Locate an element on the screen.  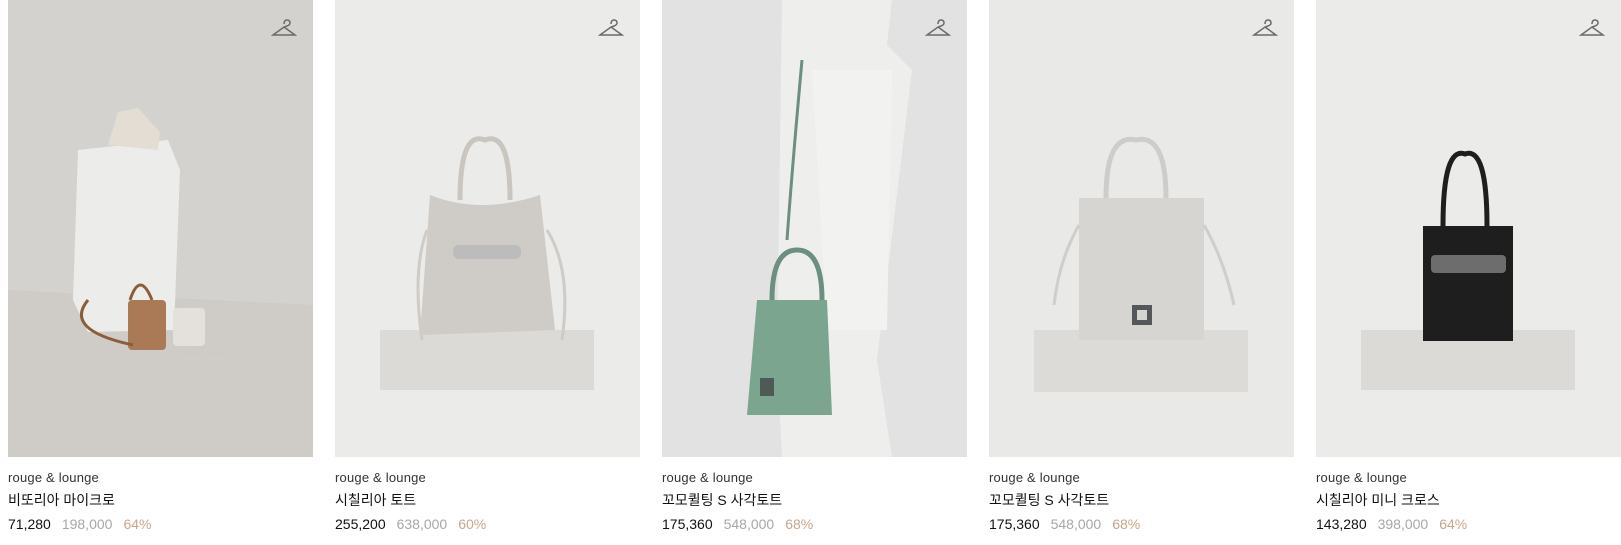
price-row: 71,280 198,000 64% is located at coordinates (160, 524).